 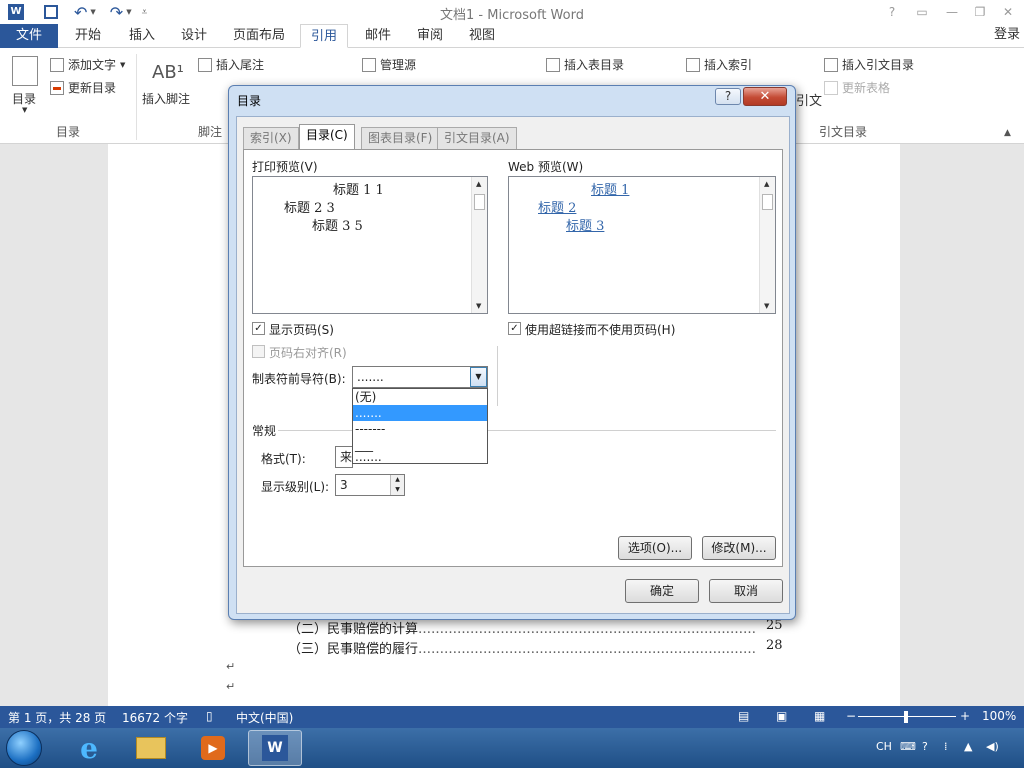 I want to click on zoom-slider-thumb, so click(x=906, y=717).